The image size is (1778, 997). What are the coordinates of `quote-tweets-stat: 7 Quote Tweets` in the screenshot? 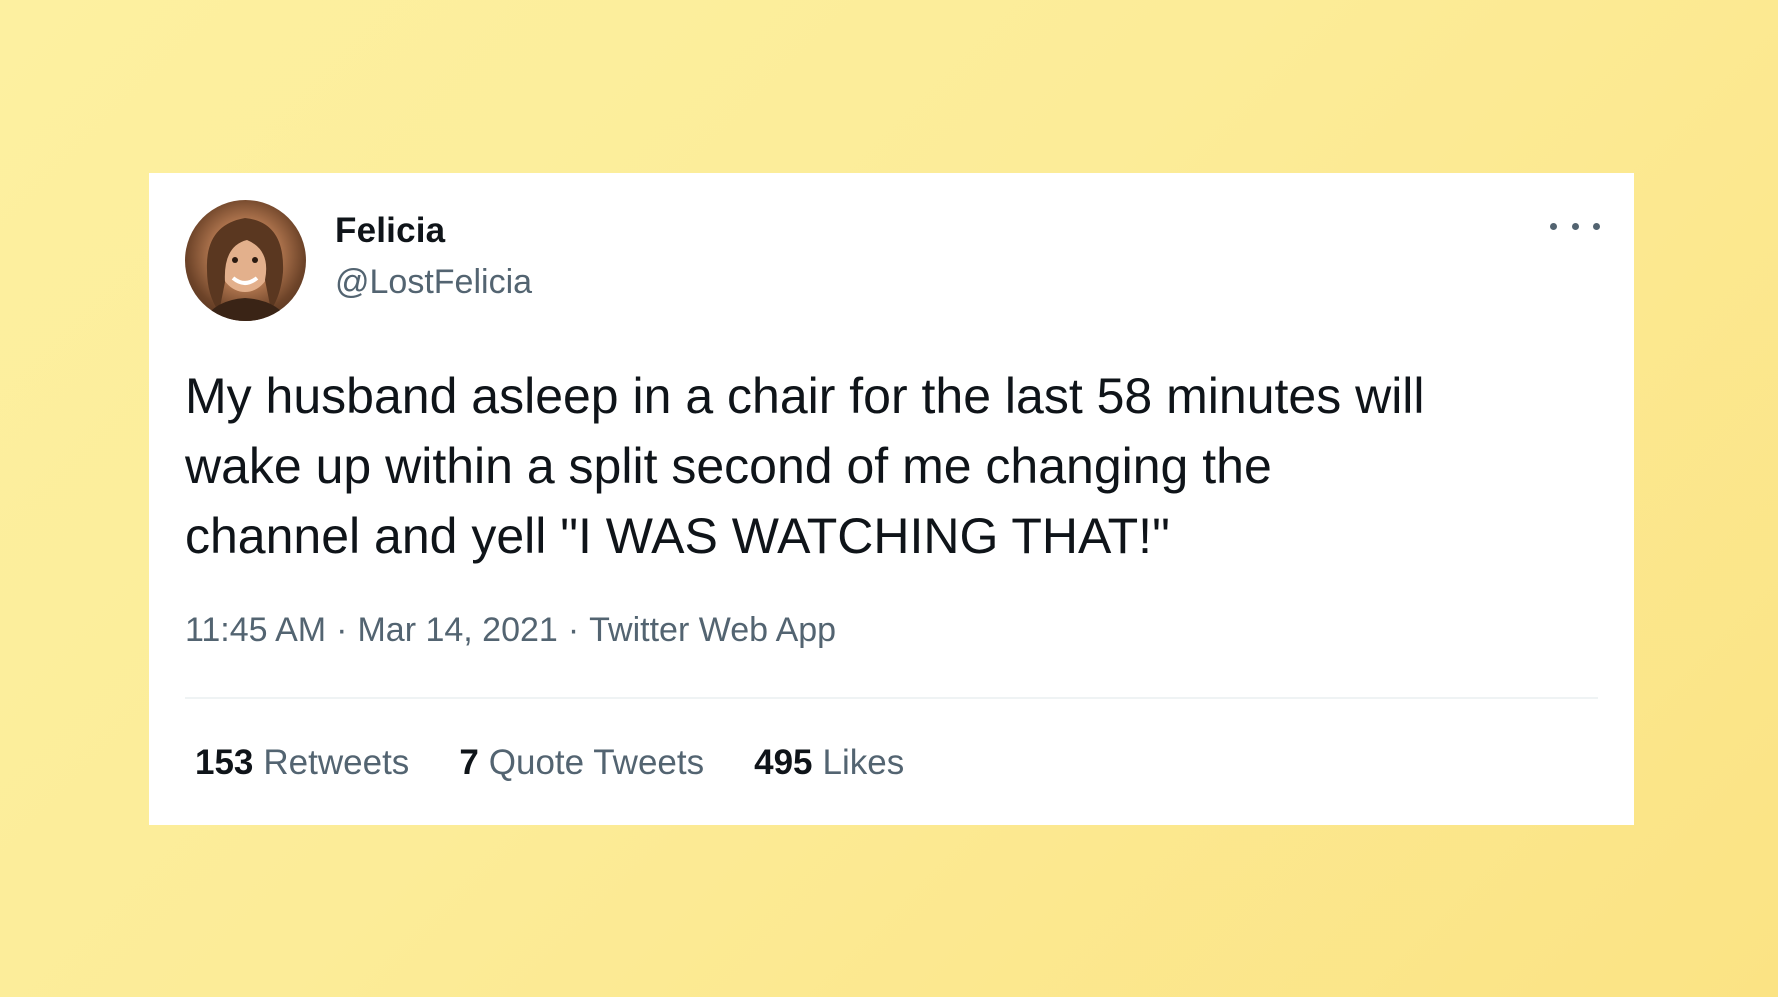 It's located at (581, 763).